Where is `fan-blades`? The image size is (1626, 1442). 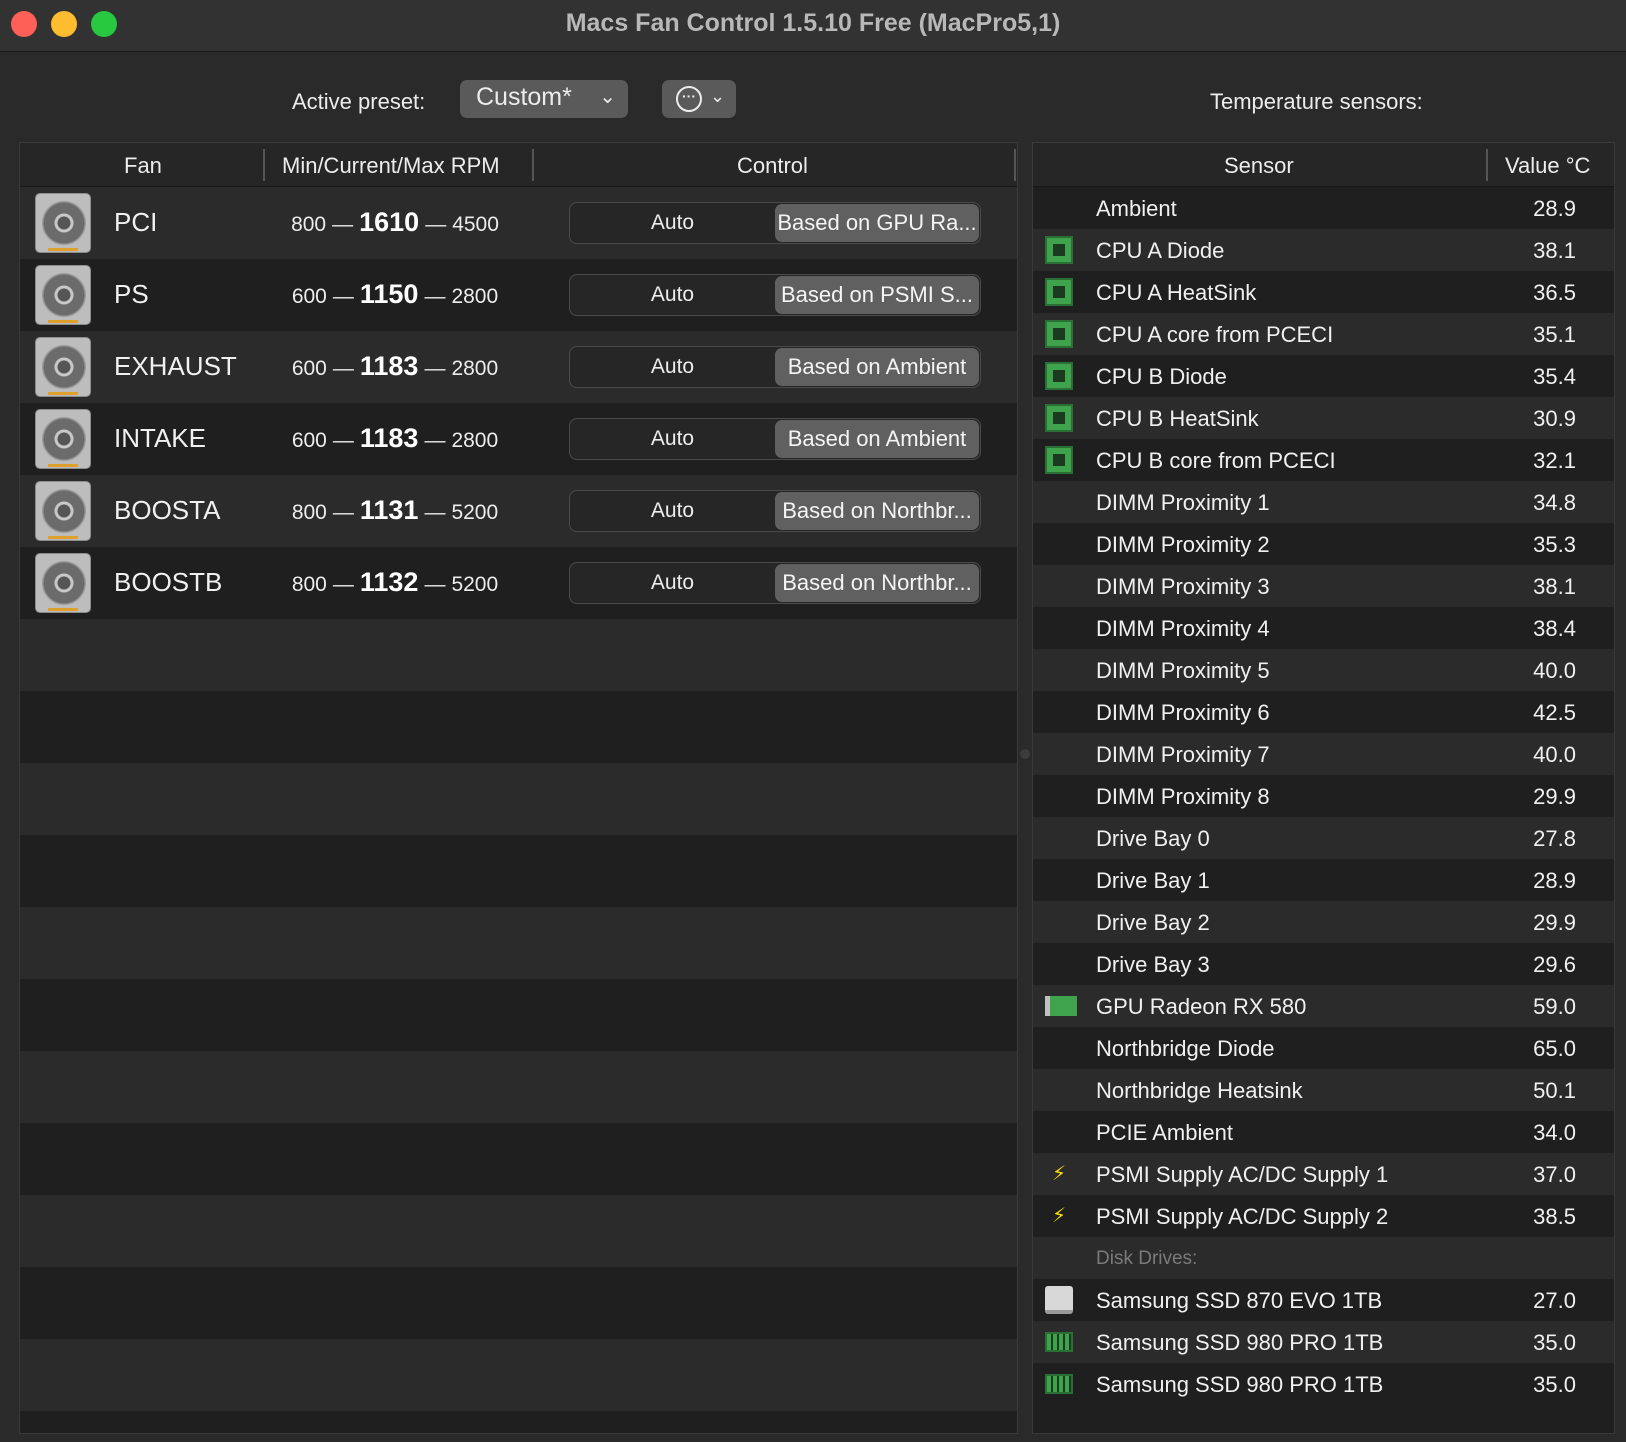 fan-blades is located at coordinates (64, 439).